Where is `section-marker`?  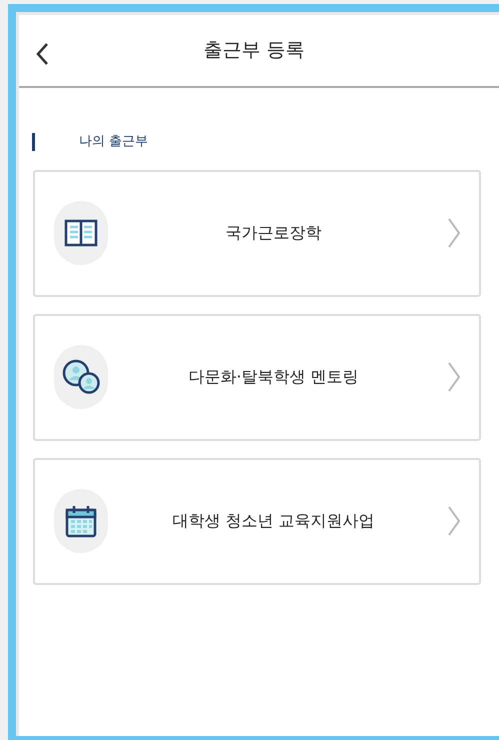 section-marker is located at coordinates (33, 141).